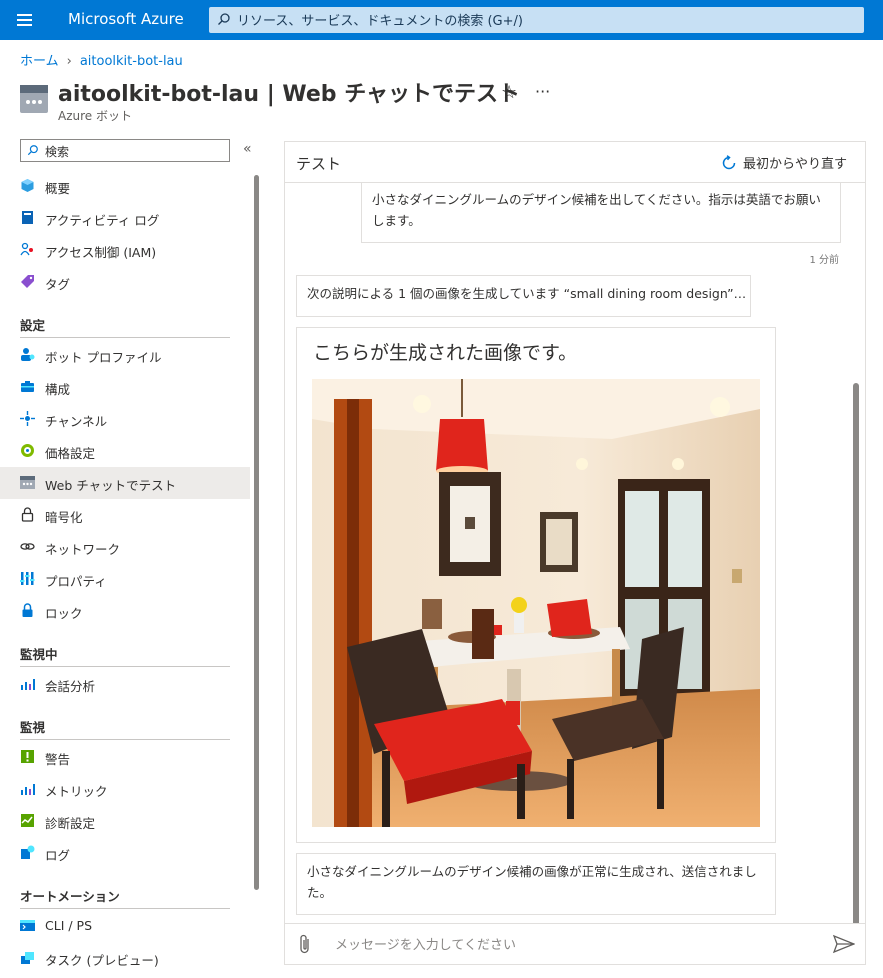 Image resolution: width=883 pixels, height=978 pixels. Describe the element at coordinates (95, 116) in the screenshot. I see `page-subtitle: Azure ボット` at that location.